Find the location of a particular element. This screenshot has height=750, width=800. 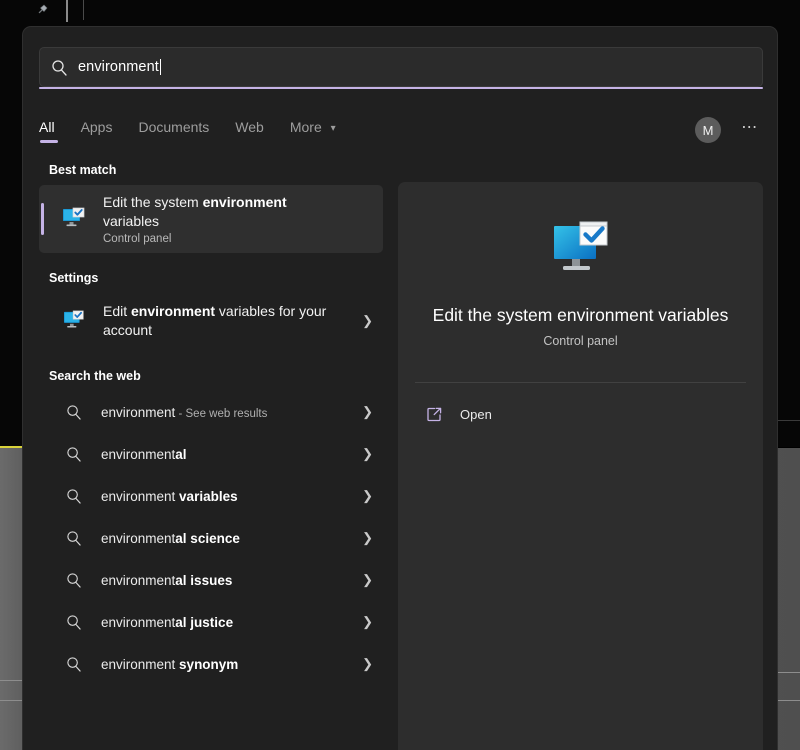

web-suggestion-item: environmental justice ❯ is located at coordinates (211, 622).